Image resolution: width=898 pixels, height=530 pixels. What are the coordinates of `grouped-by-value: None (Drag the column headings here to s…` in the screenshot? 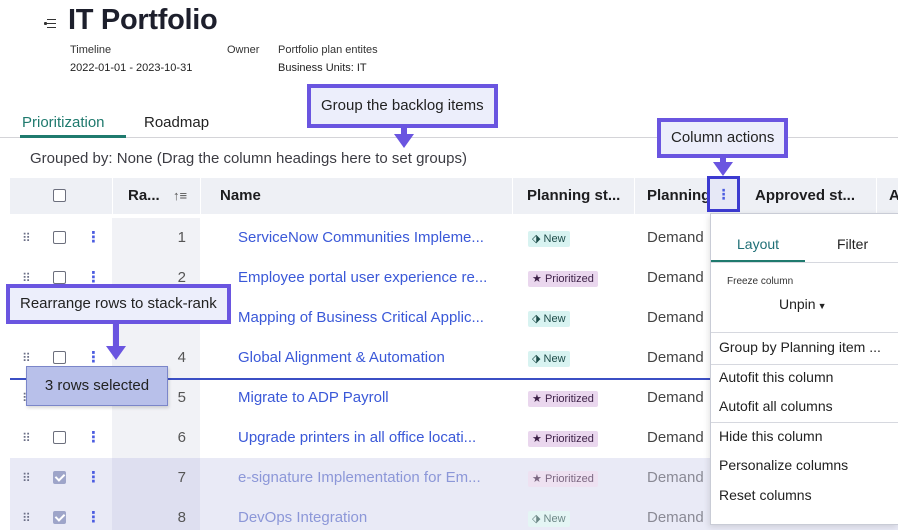 It's located at (291, 158).